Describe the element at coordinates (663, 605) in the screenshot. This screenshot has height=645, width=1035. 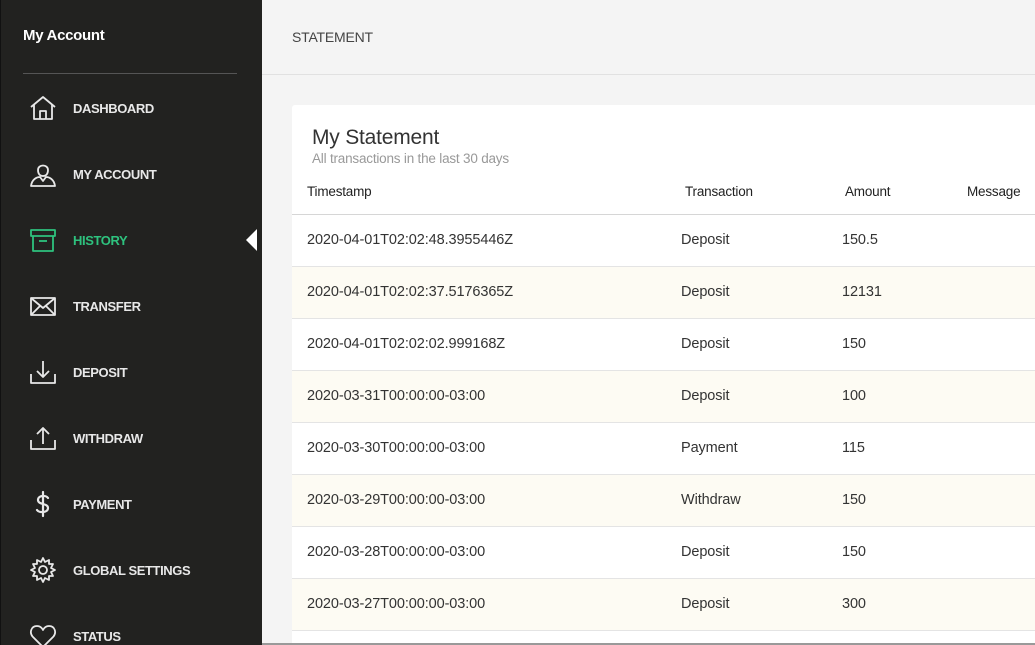
I see `table-row: 2020-03-27T00:00:00-03:00 Deposit 300` at that location.